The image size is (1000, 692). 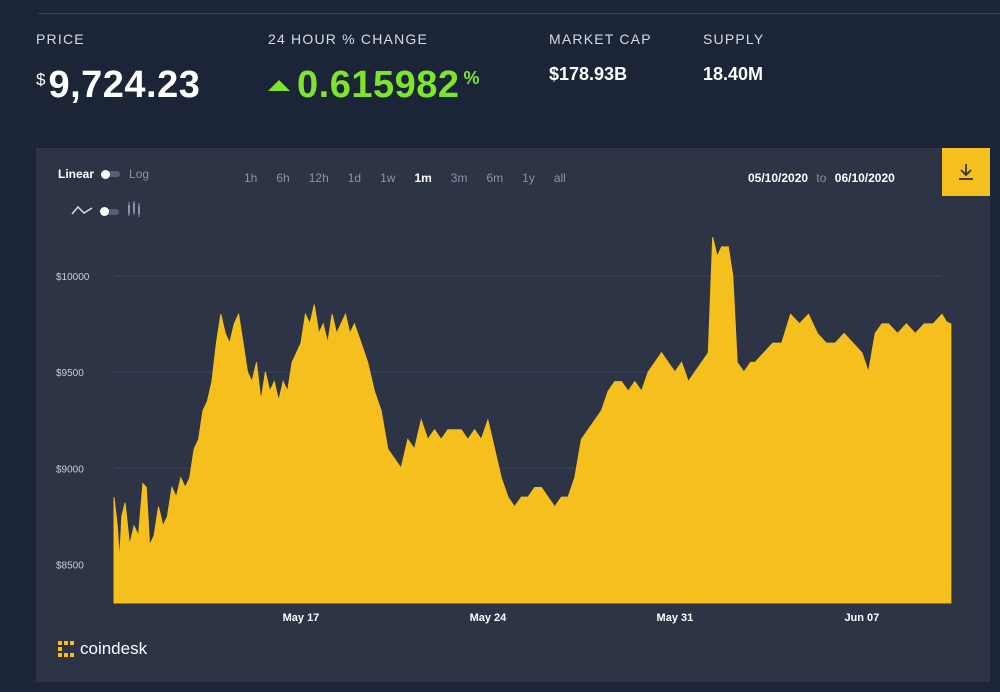 I want to click on market-cap-label: MARKET CAP, so click(x=600, y=39).